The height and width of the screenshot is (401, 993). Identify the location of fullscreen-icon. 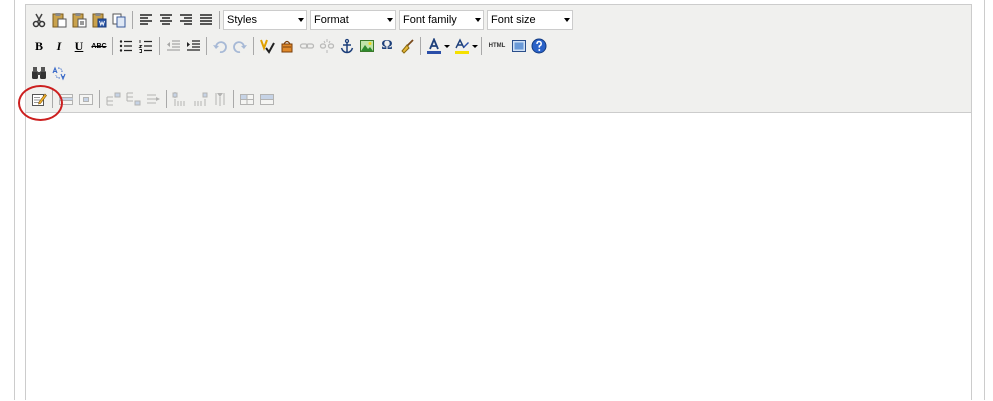
(519, 46).